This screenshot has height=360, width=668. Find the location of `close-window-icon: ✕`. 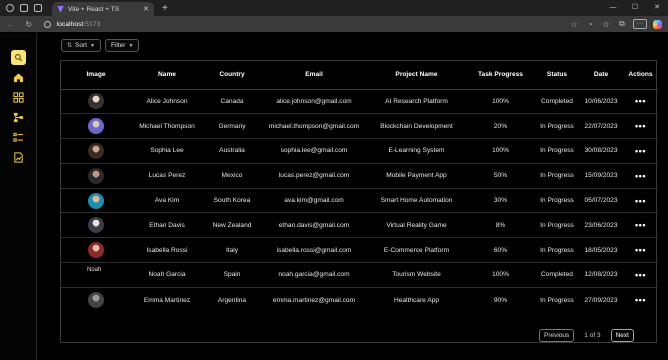

close-window-icon: ✕ is located at coordinates (657, 8).